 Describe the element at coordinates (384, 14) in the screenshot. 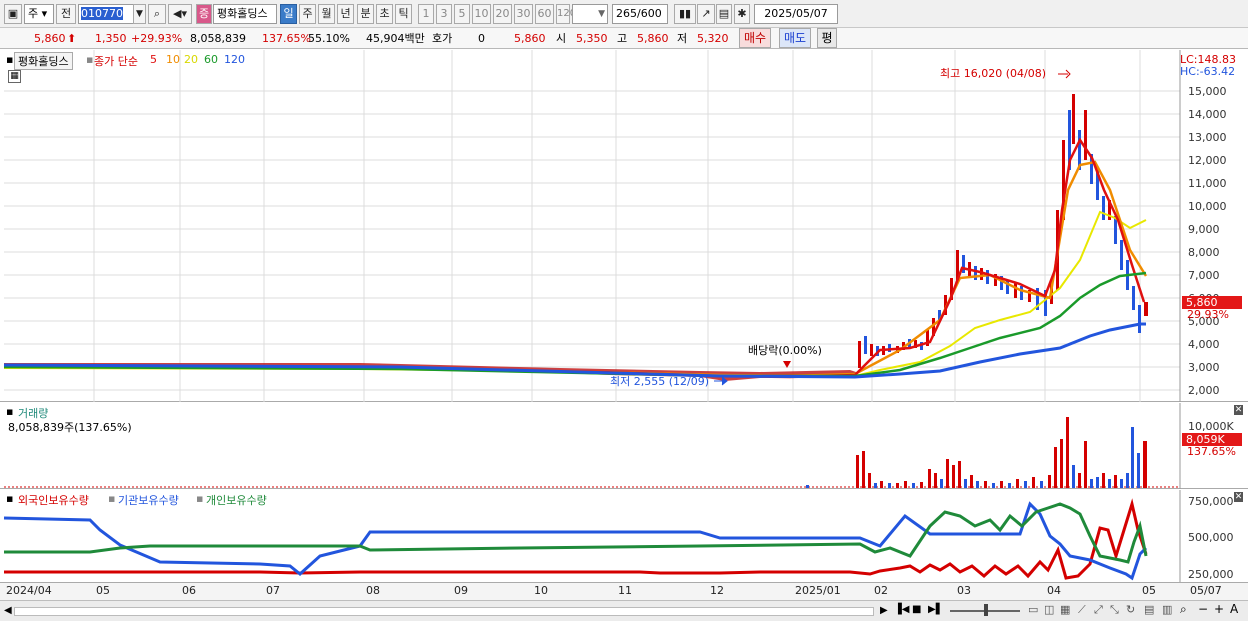

I see `period-second: 초` at that location.